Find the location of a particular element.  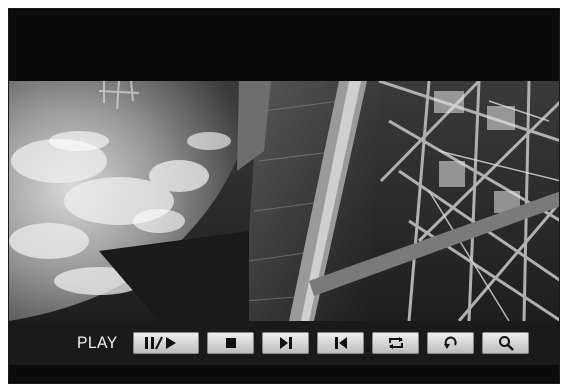

zoom-icon is located at coordinates (506, 343).